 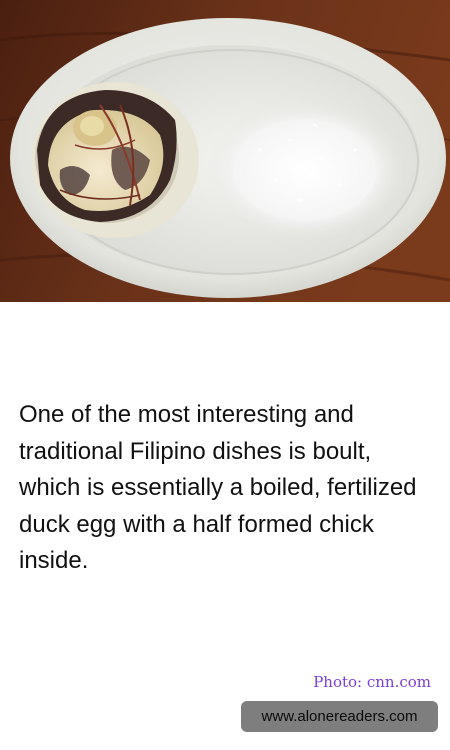 What do you see at coordinates (372, 682) in the screenshot?
I see `photo-credit: Photo: cnn.com` at bounding box center [372, 682].